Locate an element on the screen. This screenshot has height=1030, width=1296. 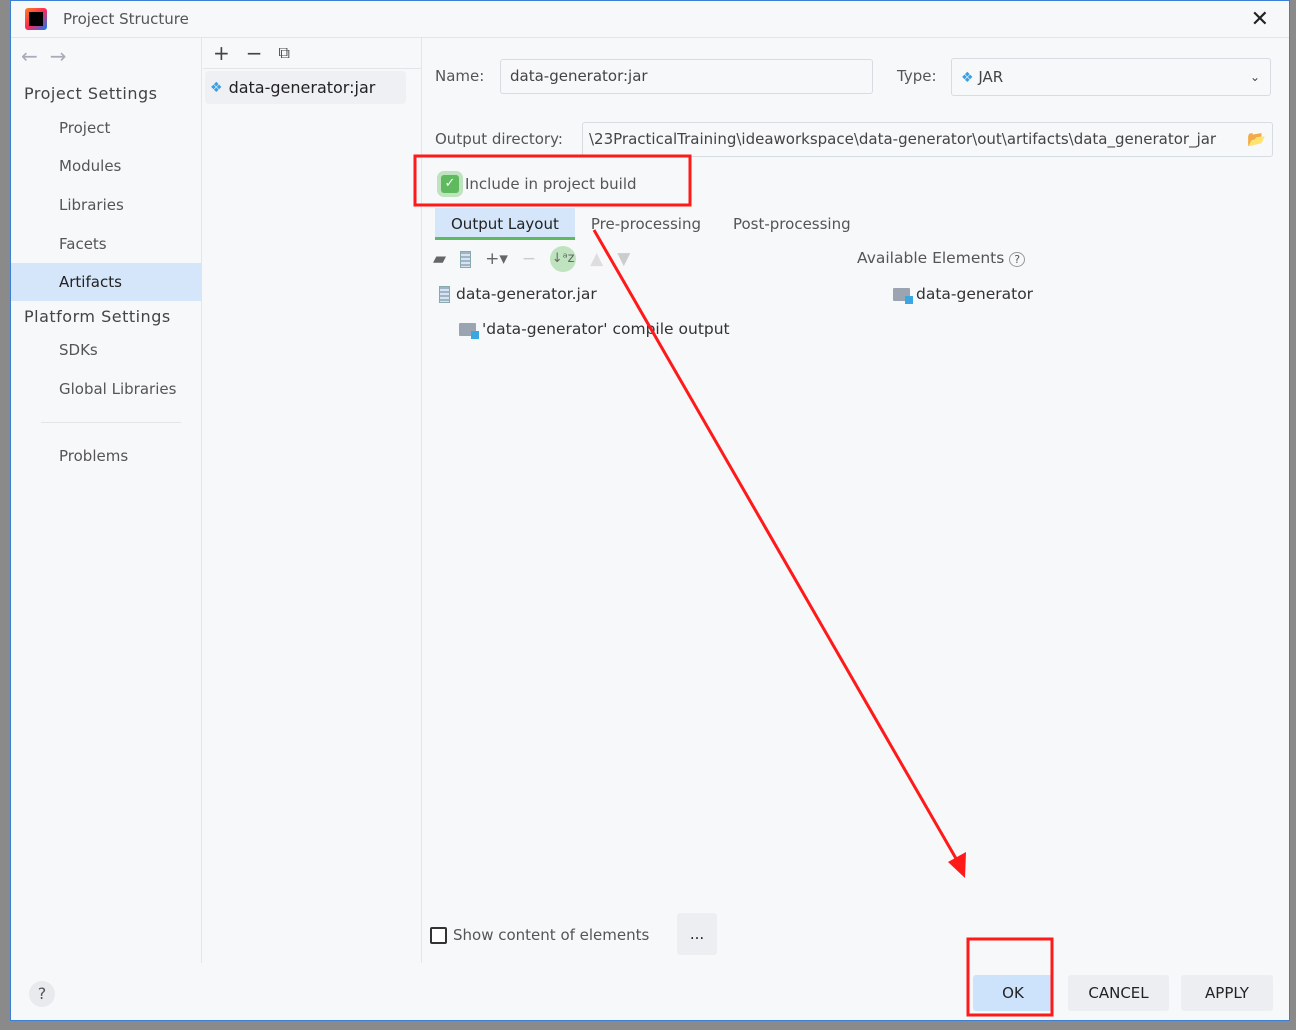
divider is located at coordinates (111, 422).